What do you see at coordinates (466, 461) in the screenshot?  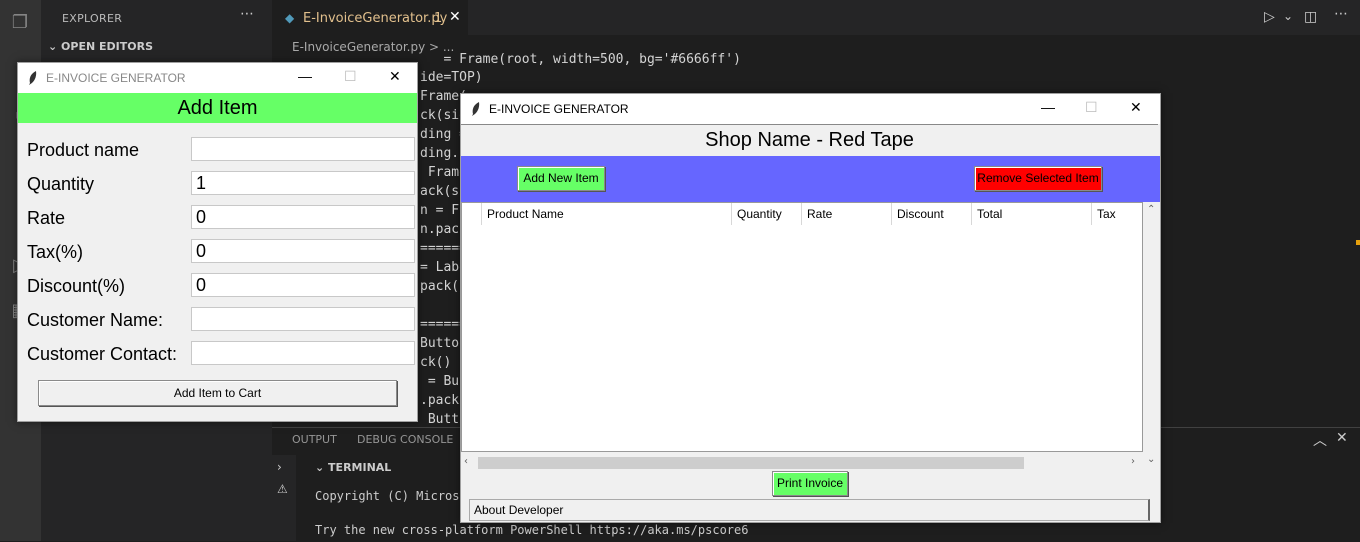 I see `scroll-left-icon: ‹` at bounding box center [466, 461].